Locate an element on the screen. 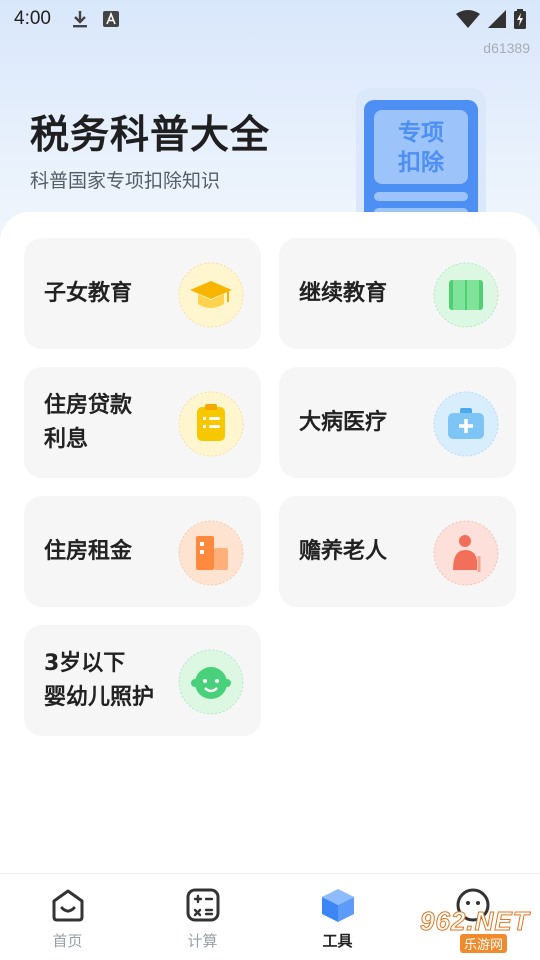 This screenshot has width=540, height=960. card-label: 大病医疗 is located at coordinates (343, 422).